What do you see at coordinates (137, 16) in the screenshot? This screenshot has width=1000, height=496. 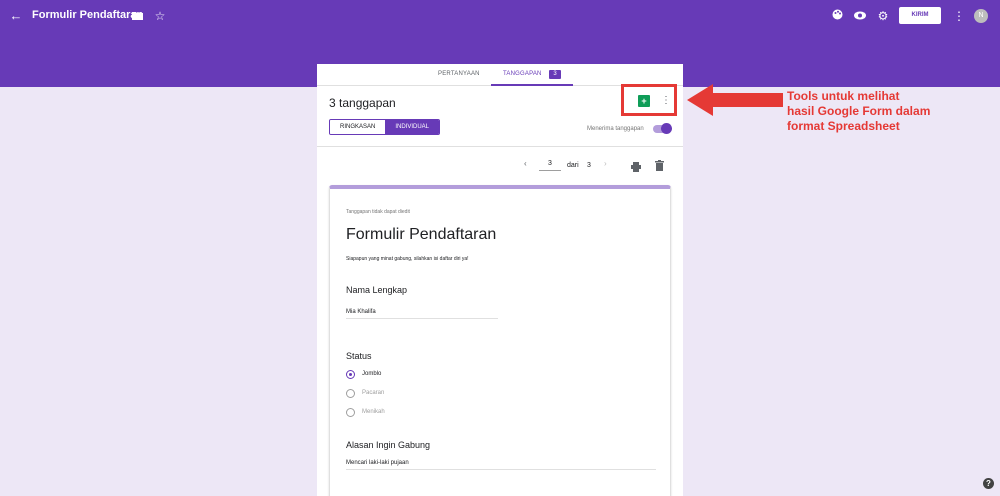 I see `folder-icon` at bounding box center [137, 16].